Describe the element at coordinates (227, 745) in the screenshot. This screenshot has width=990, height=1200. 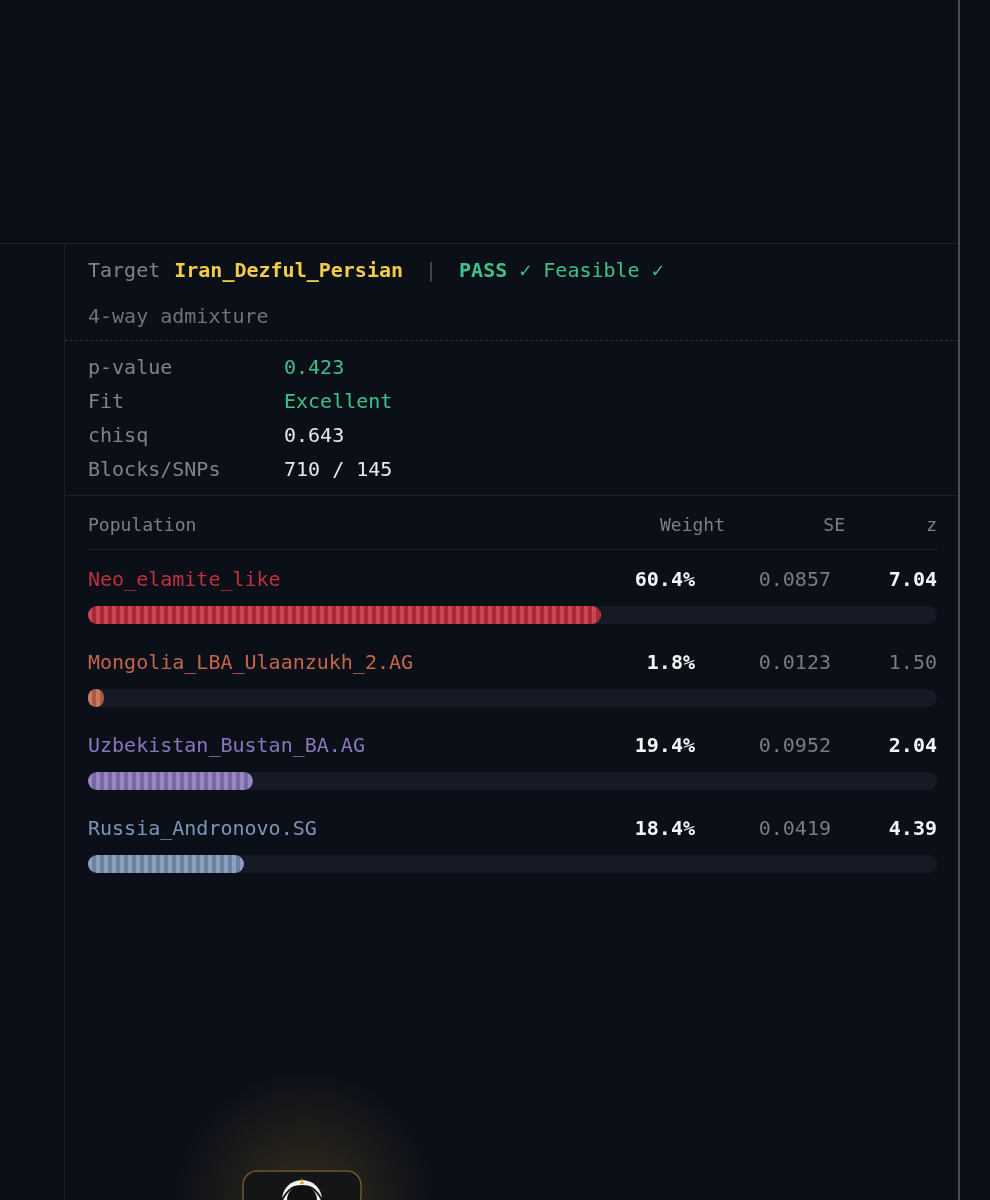
I see `population-name: Uzbekistan_Bustan_BA.AG` at that location.